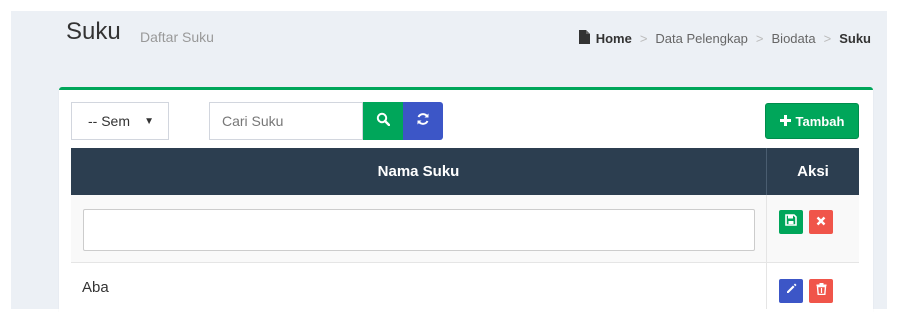 The image size is (897, 312). I want to click on cancel-button, so click(821, 222).